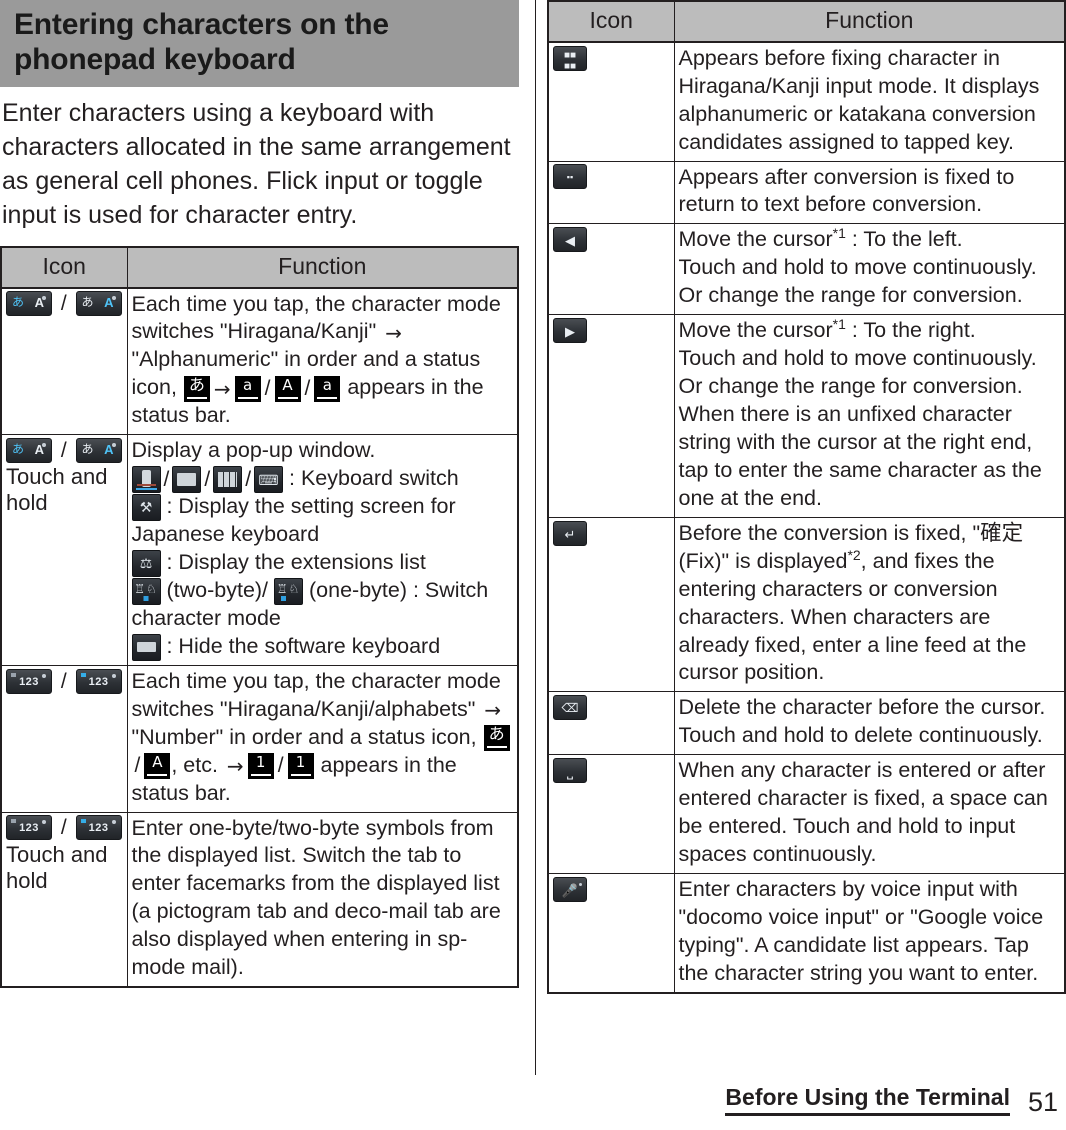 Image resolution: width=1066 pixels, height=1130 pixels. I want to click on row-cursor-left-line-1: Move the cursor*1 : To the left., so click(820, 238).